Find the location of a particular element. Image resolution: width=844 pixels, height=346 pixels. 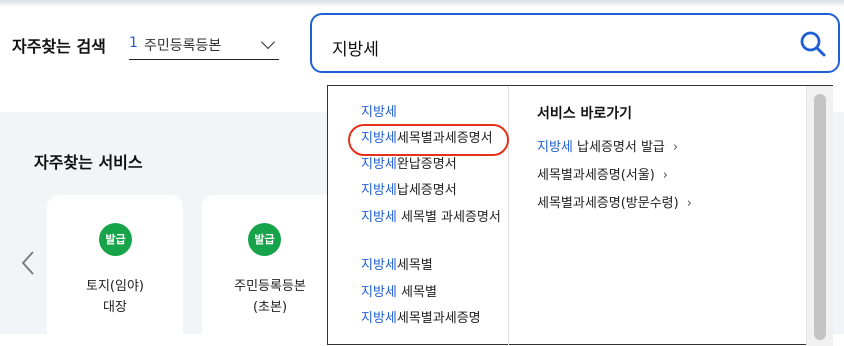

search-icon is located at coordinates (813, 44).